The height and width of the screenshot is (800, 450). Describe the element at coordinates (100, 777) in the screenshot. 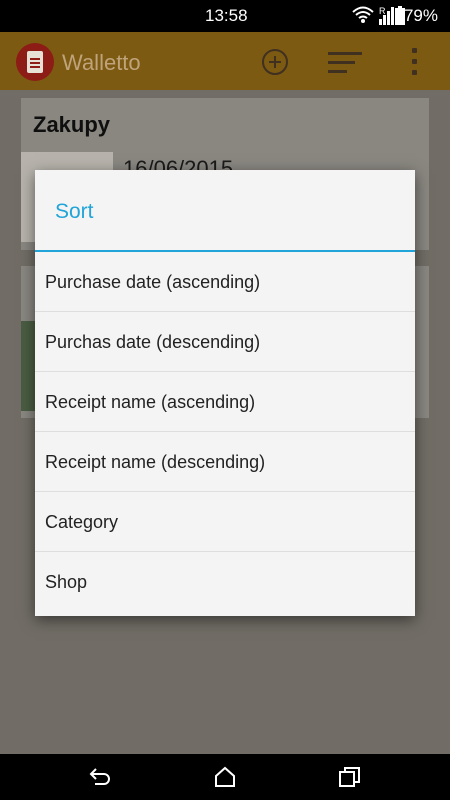

I see `back-icon` at that location.